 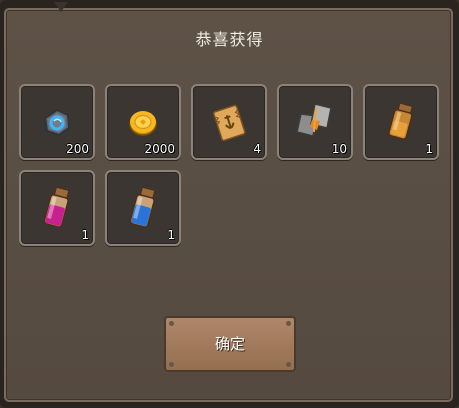 I want to click on confirm-button: 确定, so click(x=230, y=344).